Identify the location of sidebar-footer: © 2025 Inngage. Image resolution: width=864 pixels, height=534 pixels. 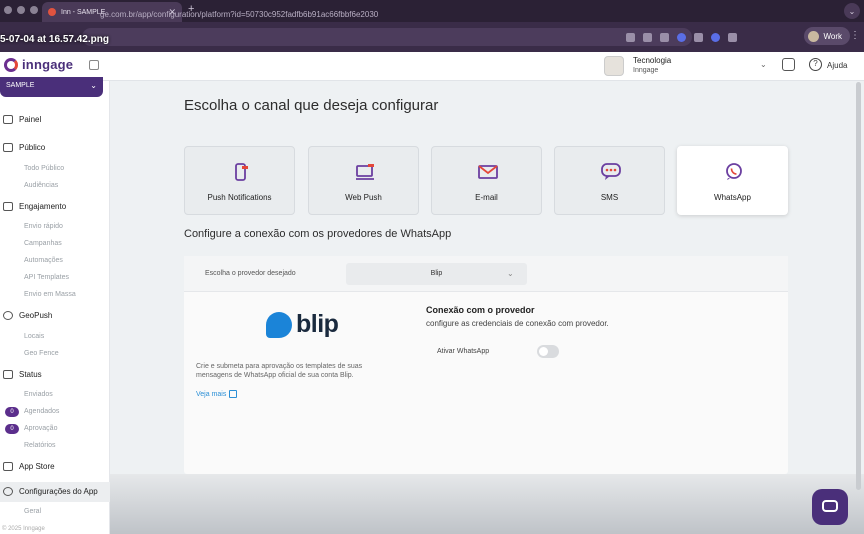
(23, 529).